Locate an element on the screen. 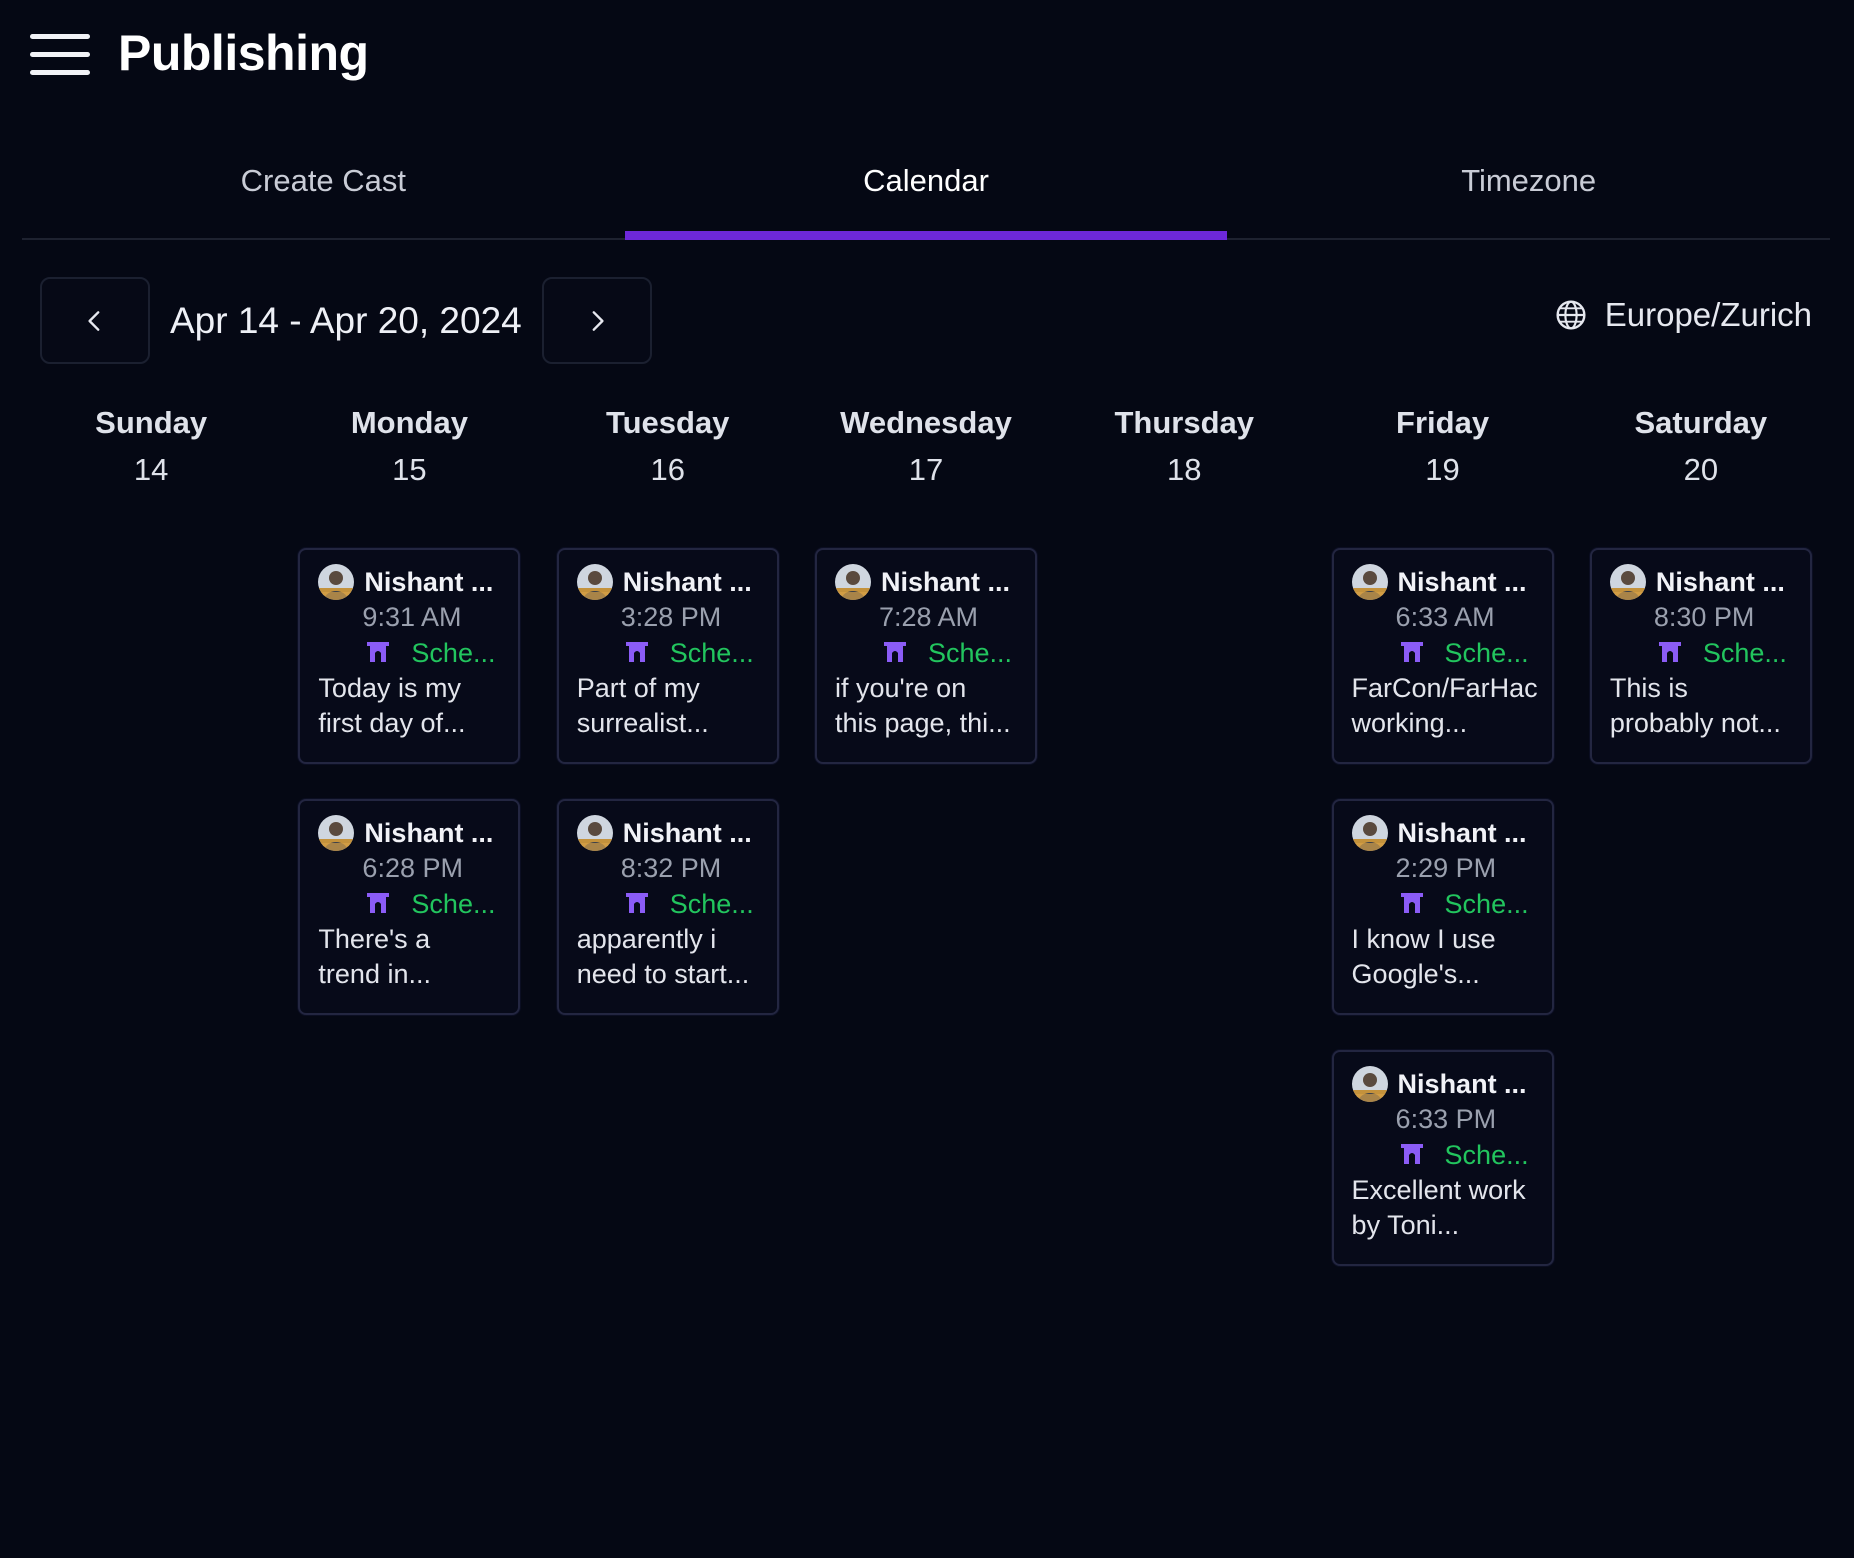  day-number: 17 is located at coordinates (926, 469).